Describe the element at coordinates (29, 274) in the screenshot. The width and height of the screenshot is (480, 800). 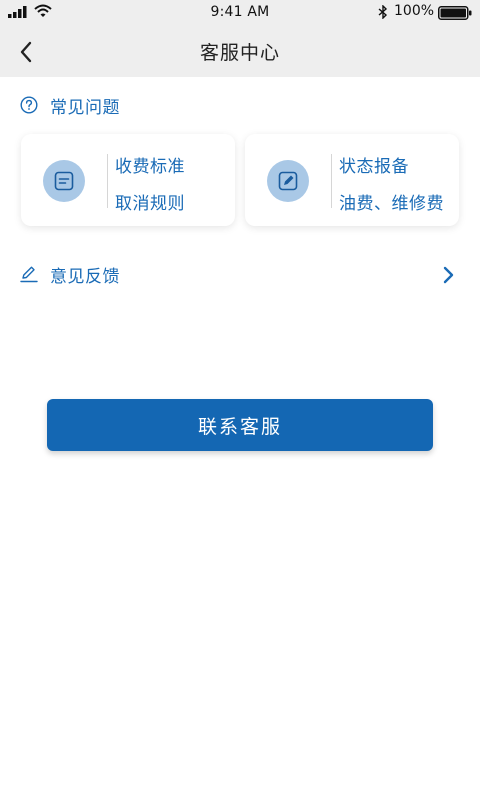
I see `pen-icon` at that location.